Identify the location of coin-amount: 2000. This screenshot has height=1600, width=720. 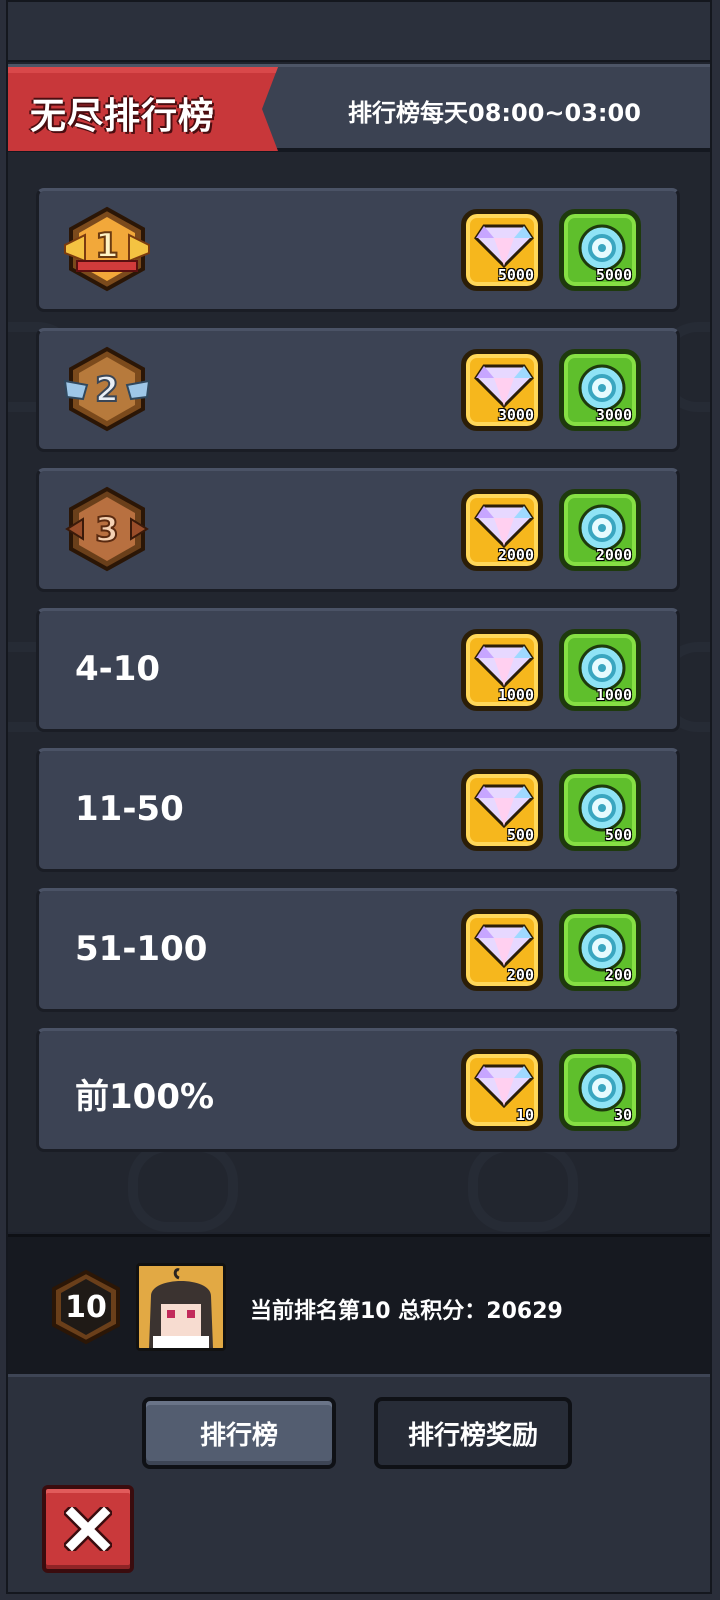
(613, 555).